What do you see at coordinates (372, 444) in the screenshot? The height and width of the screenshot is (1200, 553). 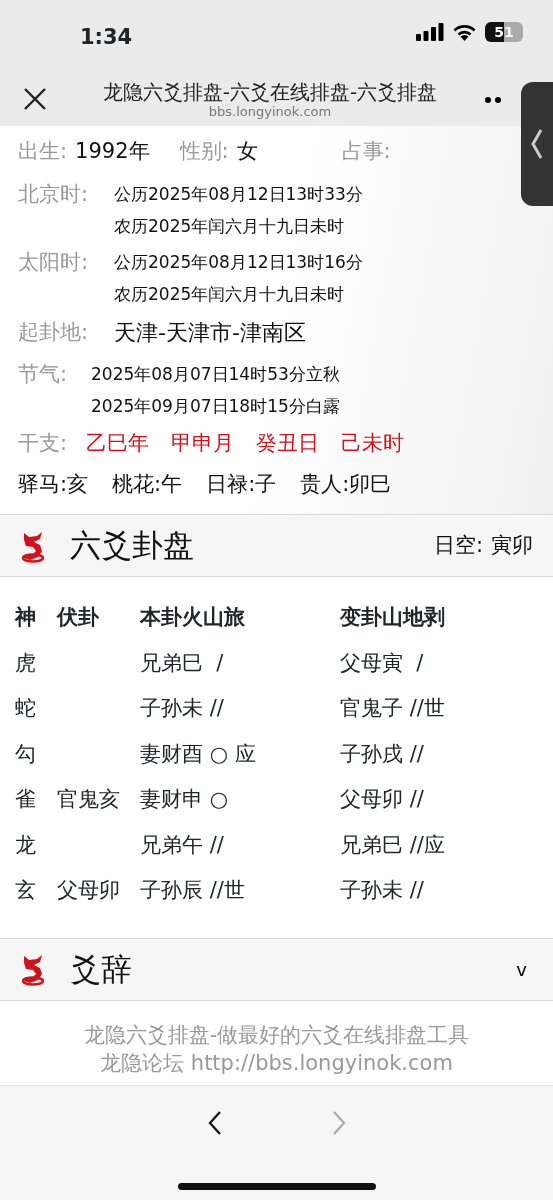 I see `ganzhi-value: 己未时` at bounding box center [372, 444].